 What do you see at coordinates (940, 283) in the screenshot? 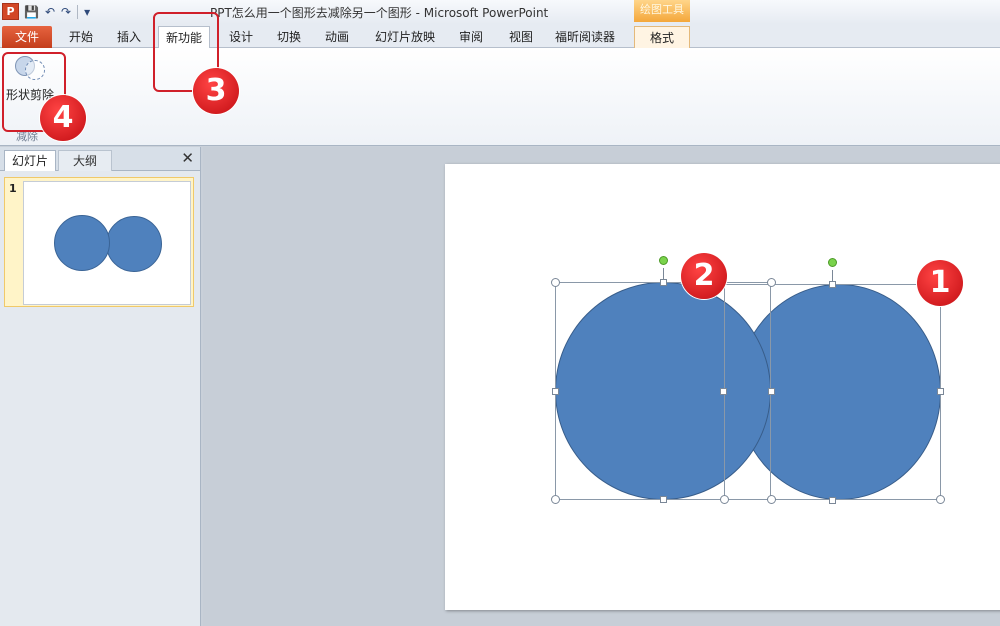
I see `annotation-badge-1: 1` at bounding box center [940, 283].